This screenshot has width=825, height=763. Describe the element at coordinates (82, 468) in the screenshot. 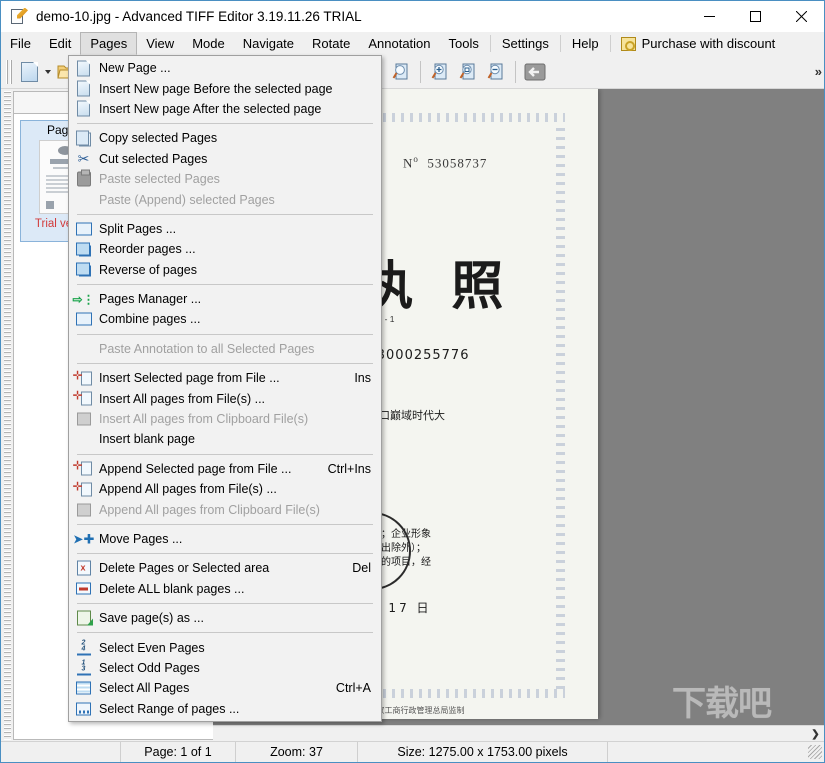

I see `append-page-icon` at that location.